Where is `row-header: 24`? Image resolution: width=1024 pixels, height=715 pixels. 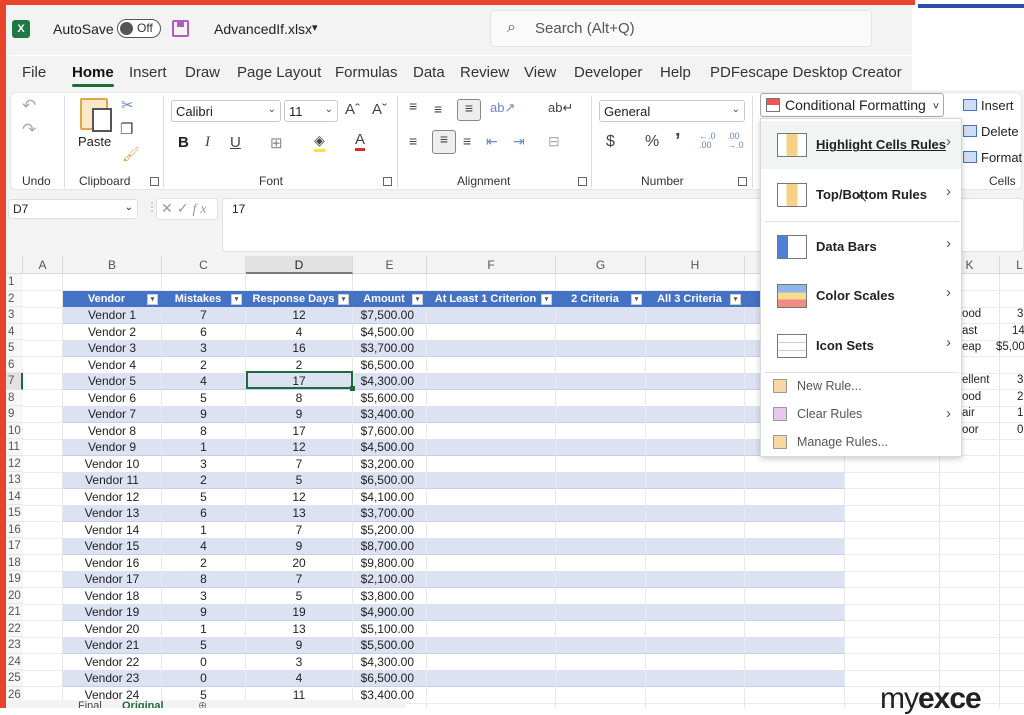 row-header: 24 is located at coordinates (14, 661).